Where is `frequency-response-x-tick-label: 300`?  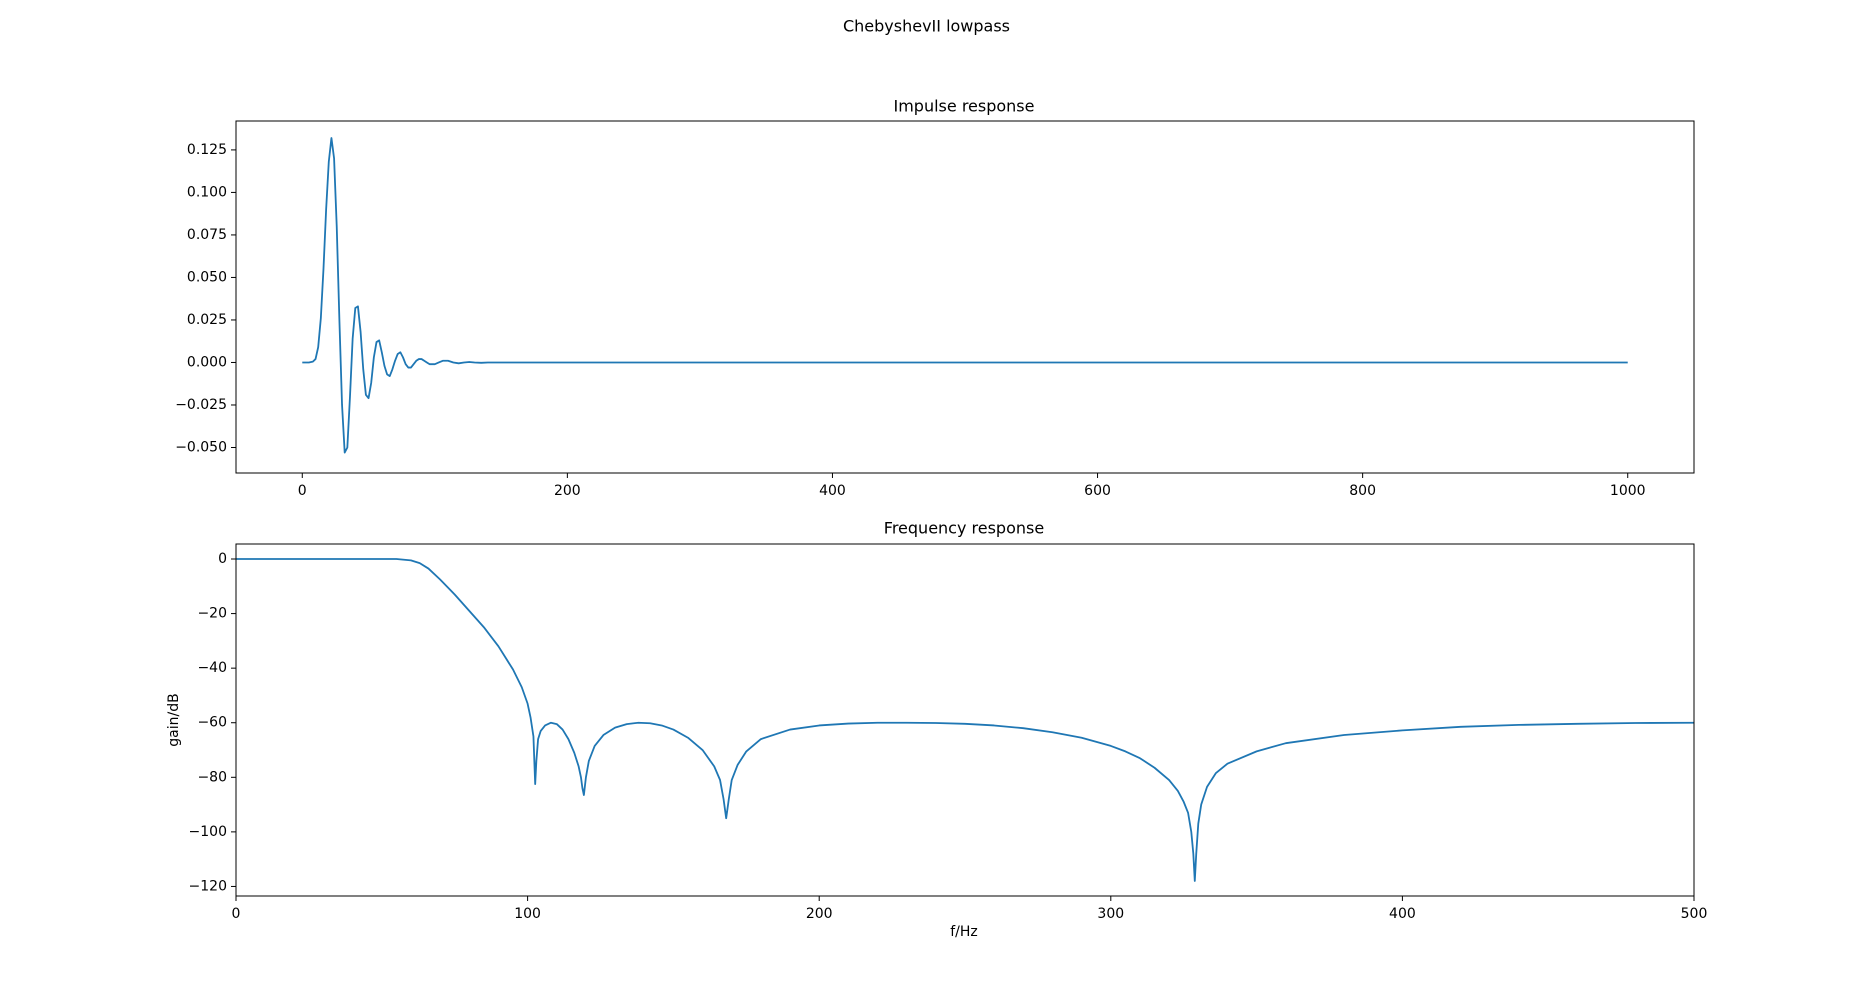 frequency-response-x-tick-label: 300 is located at coordinates (1110, 914).